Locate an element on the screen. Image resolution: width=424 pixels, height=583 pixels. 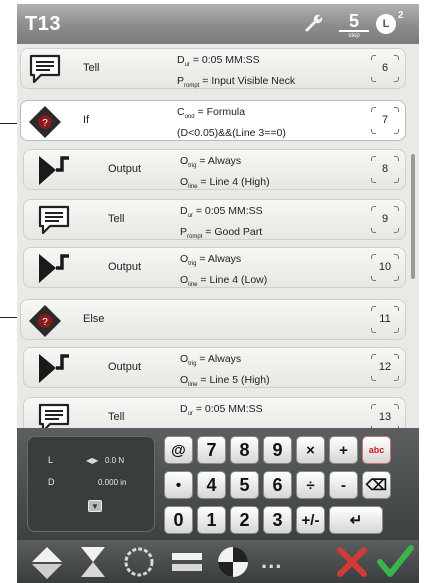
live-readout: L ◀▶ 0.0 N D 0.000 in ▼ is located at coordinates (91, 484).